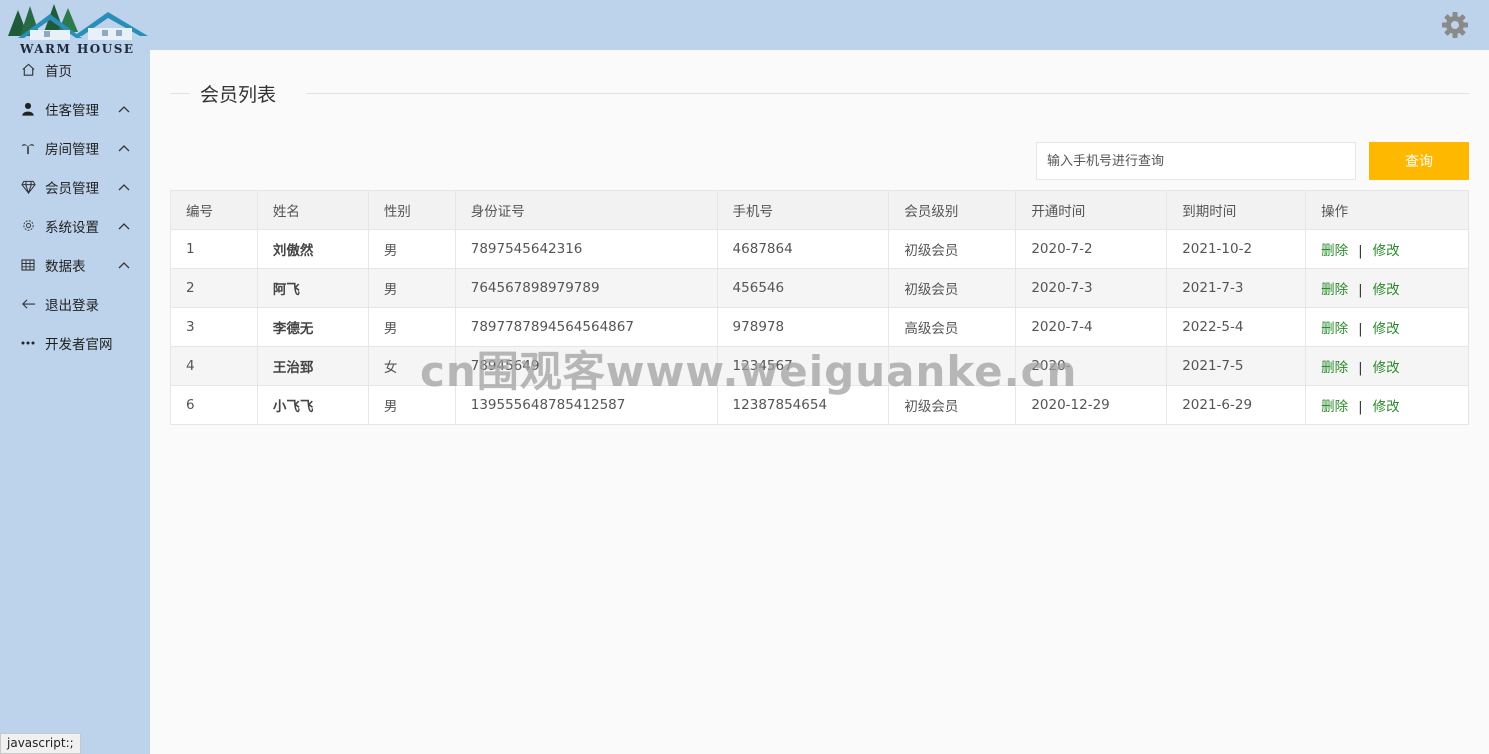 The width and height of the screenshot is (1489, 754). What do you see at coordinates (180, 93) in the screenshot?
I see `title-divider-left` at bounding box center [180, 93].